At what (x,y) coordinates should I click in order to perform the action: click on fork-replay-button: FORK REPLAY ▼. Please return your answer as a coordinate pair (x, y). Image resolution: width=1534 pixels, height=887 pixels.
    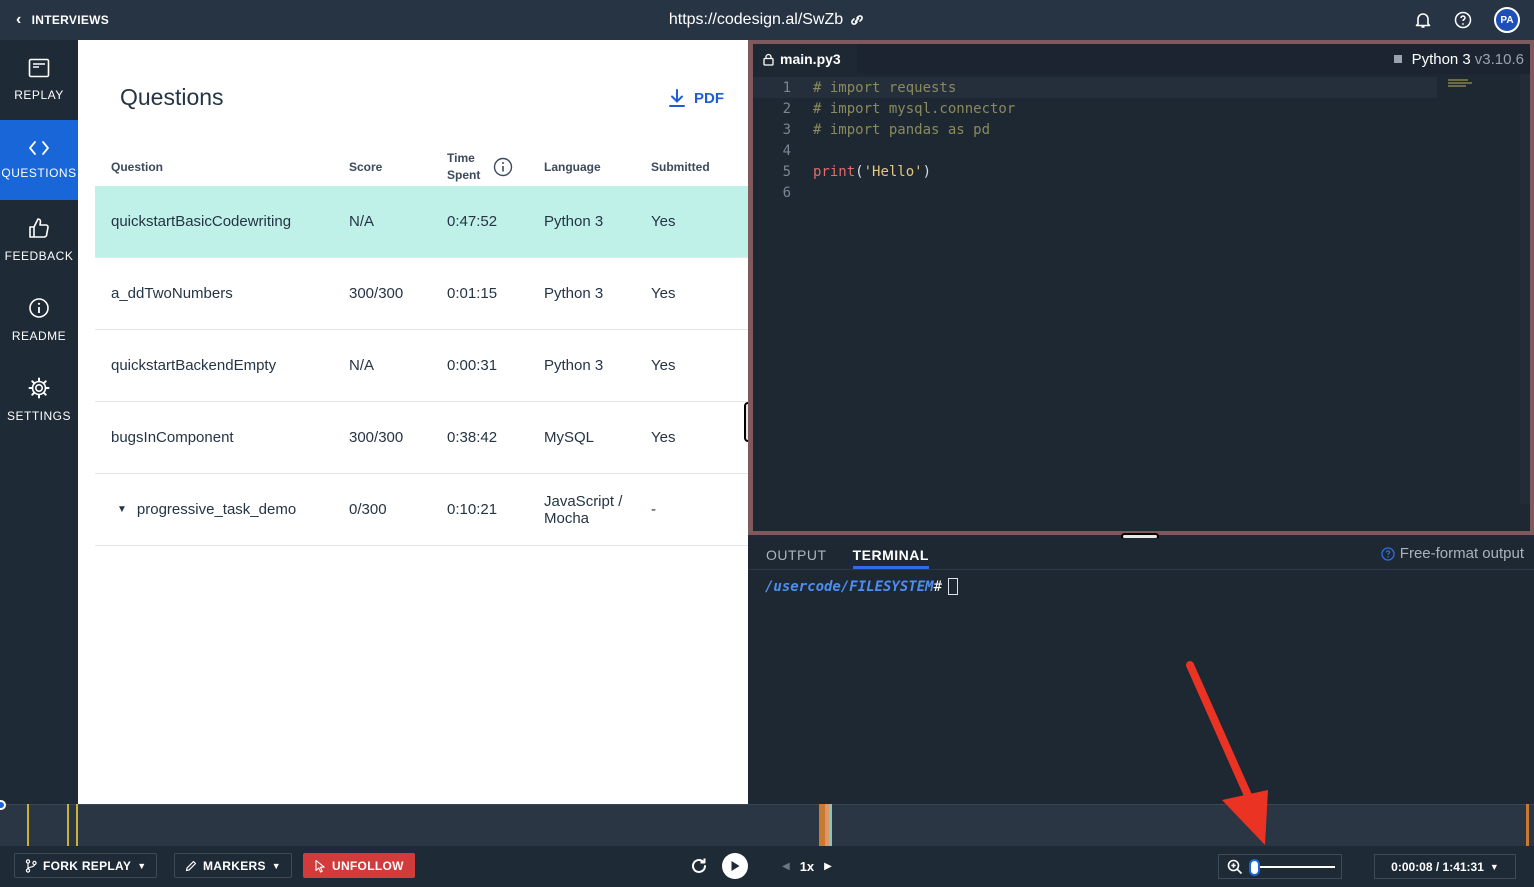
    Looking at the image, I should click on (86, 865).